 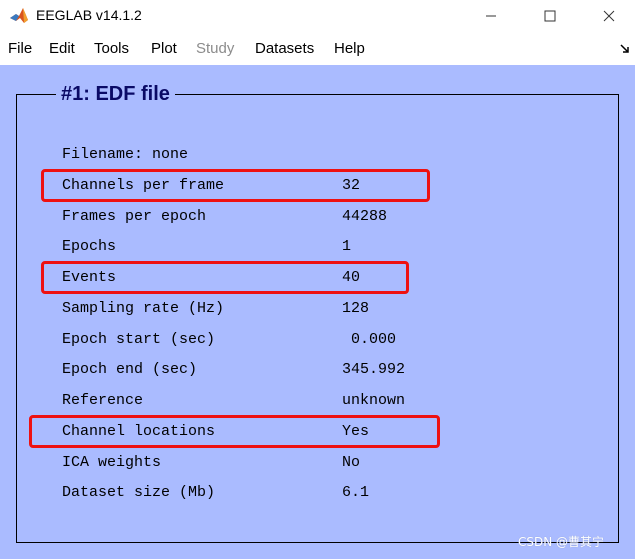 What do you see at coordinates (317, 370) in the screenshot?
I see `info-row: Epoch end (sec) 345.992` at bounding box center [317, 370].